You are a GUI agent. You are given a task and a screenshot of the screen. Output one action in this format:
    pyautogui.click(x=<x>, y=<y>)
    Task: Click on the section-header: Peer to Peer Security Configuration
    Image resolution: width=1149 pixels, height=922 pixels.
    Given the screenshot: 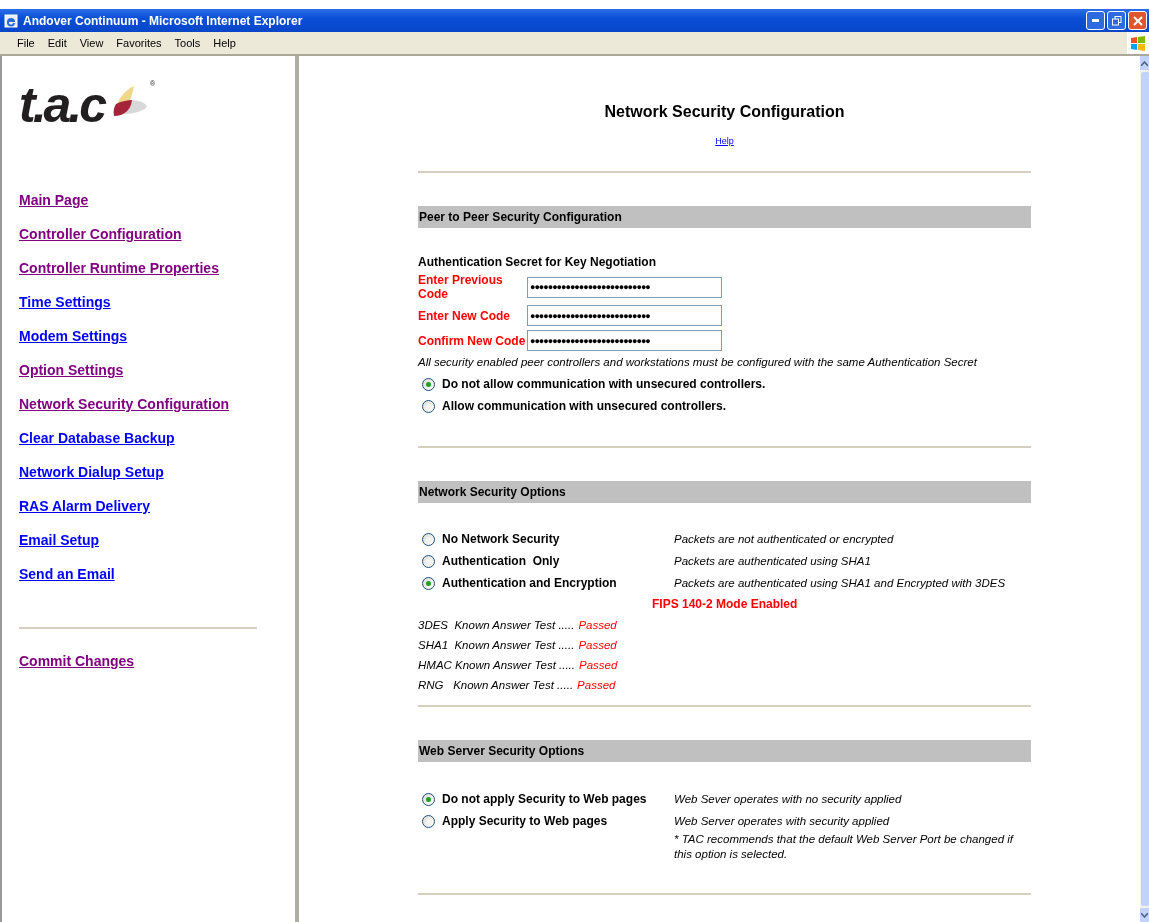 What is the action you would take?
    pyautogui.click(x=724, y=217)
    